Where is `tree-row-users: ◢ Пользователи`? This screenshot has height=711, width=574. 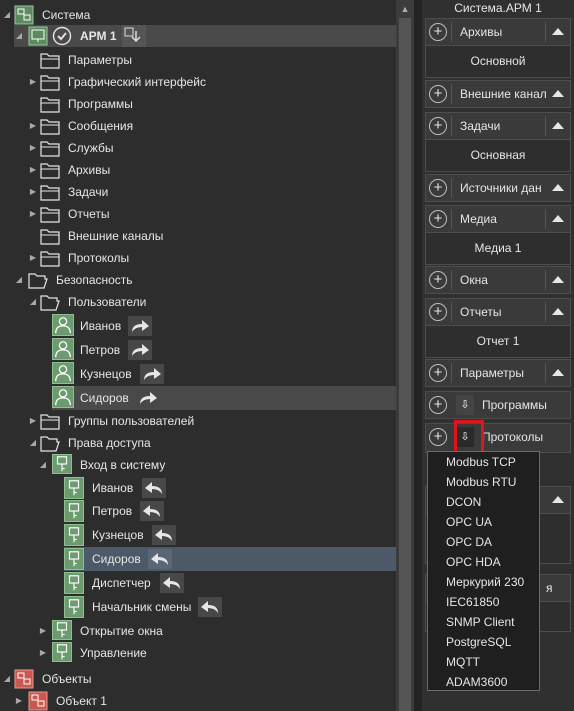 tree-row-users: ◢ Пользователи is located at coordinates (212, 302).